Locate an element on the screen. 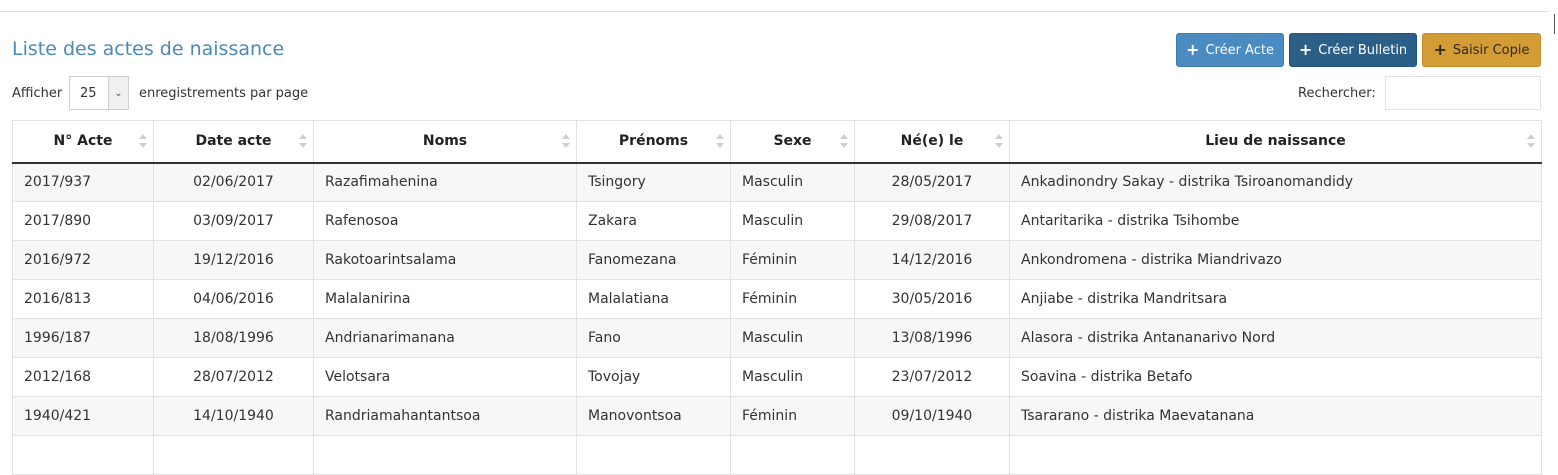 The height and width of the screenshot is (475, 1558). cell-num-acte: 2016/972 is located at coordinates (83, 260).